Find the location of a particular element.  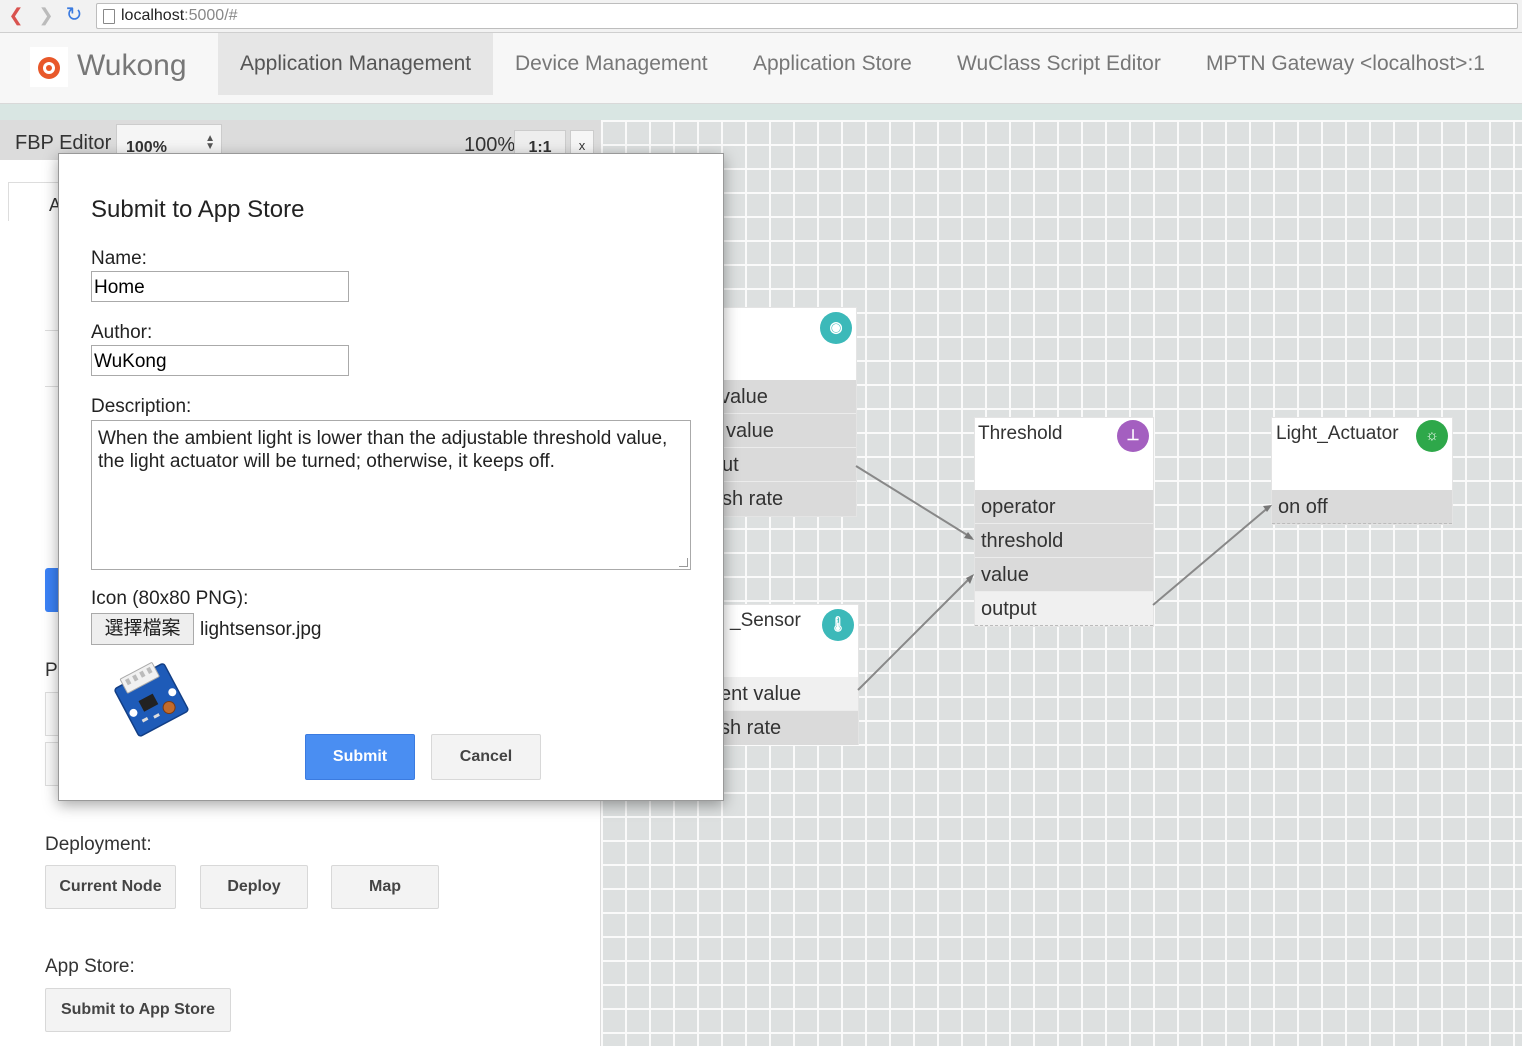

nav-application-management: Application Management is located at coordinates (356, 64).